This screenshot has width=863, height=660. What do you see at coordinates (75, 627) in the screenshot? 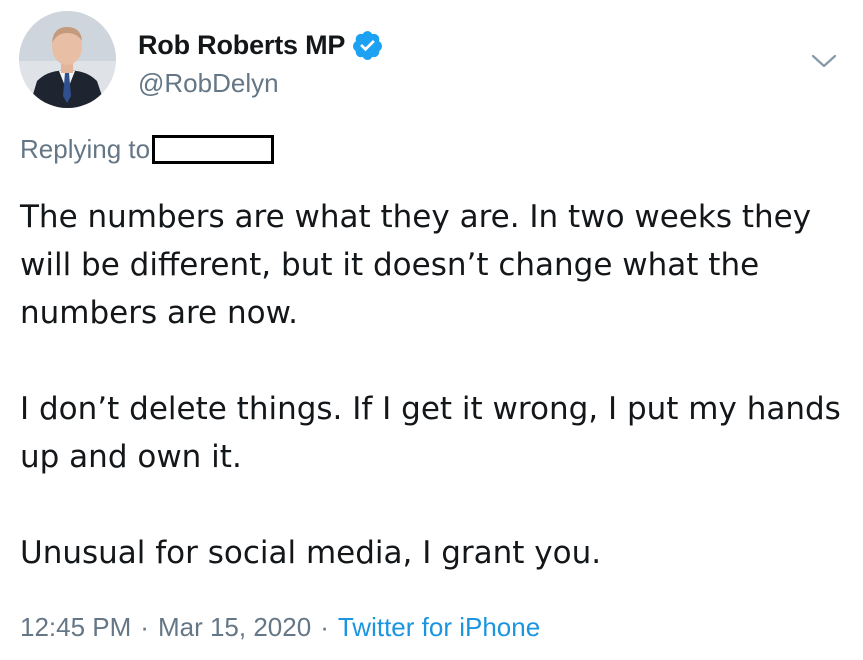
I see `tweet-time: 12:45 PM` at bounding box center [75, 627].